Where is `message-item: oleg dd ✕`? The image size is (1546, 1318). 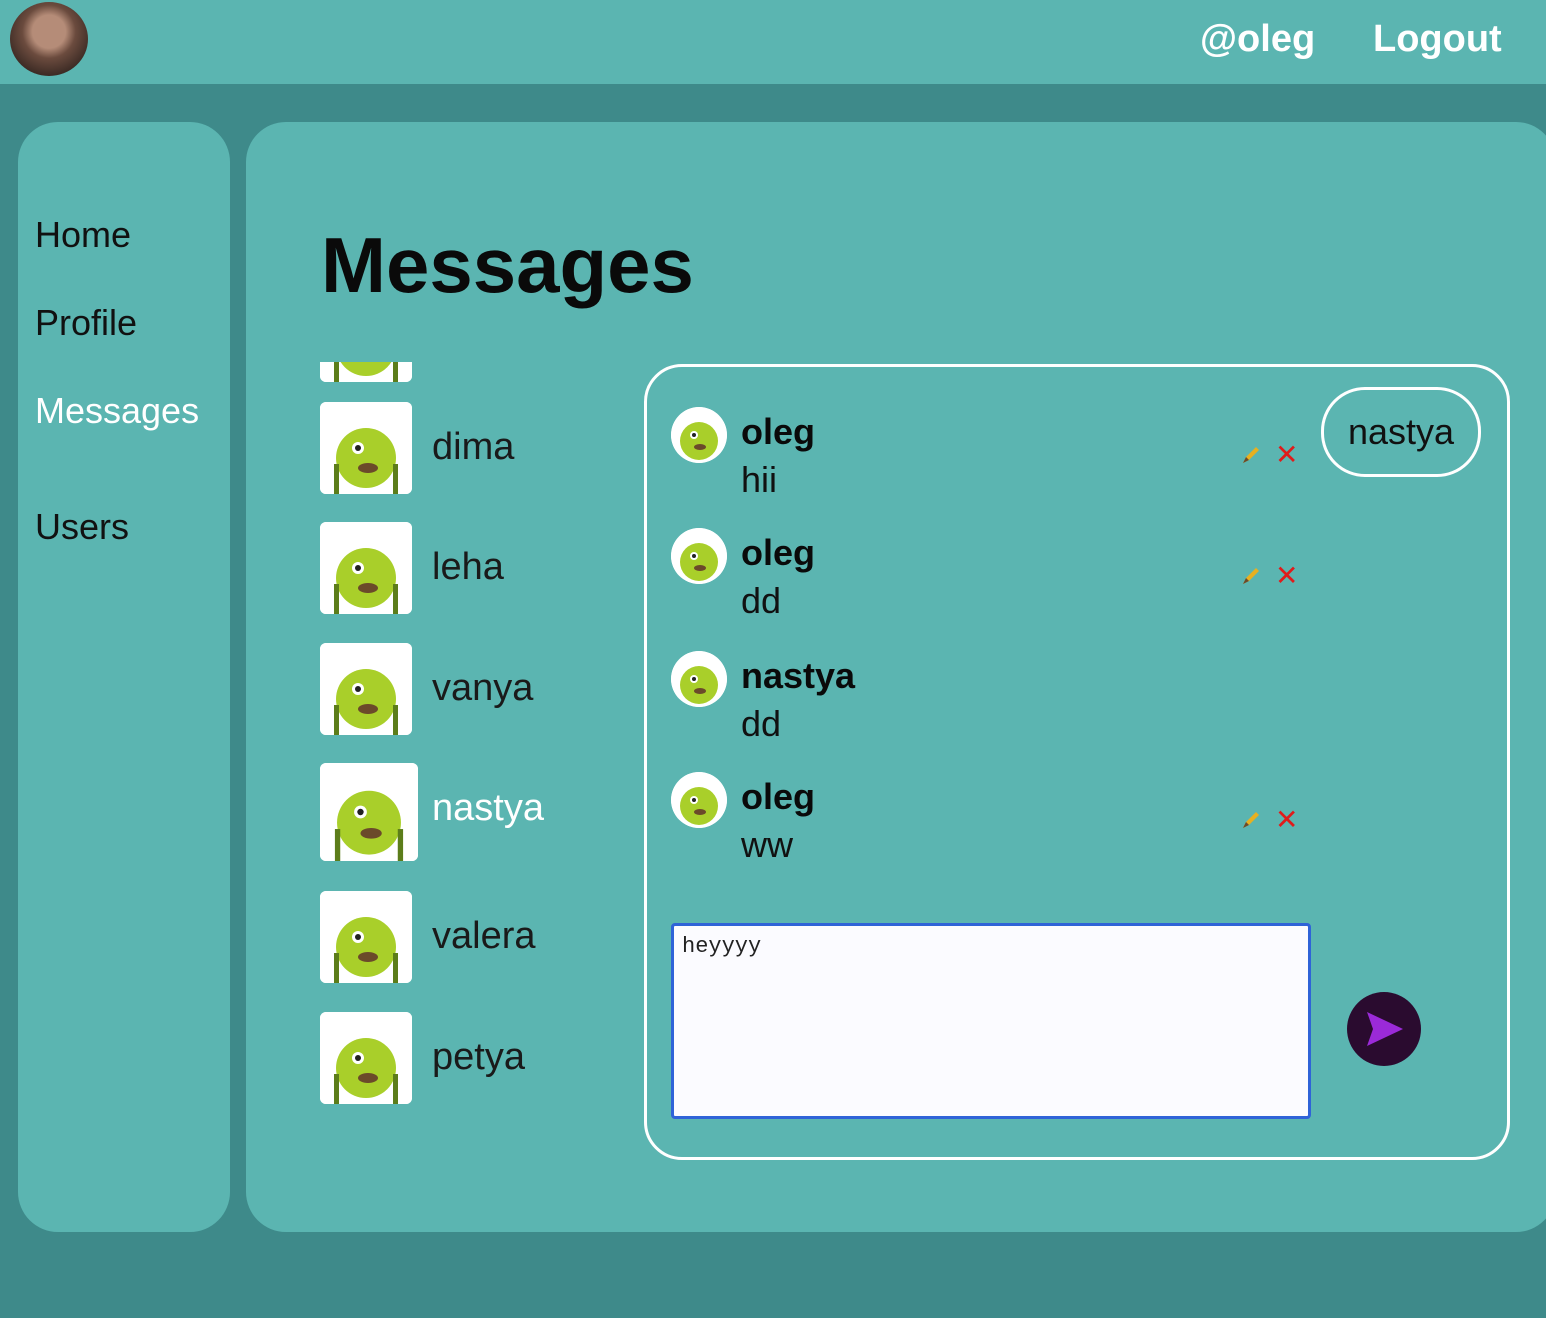
message-item: oleg dd ✕ is located at coordinates (991, 578).